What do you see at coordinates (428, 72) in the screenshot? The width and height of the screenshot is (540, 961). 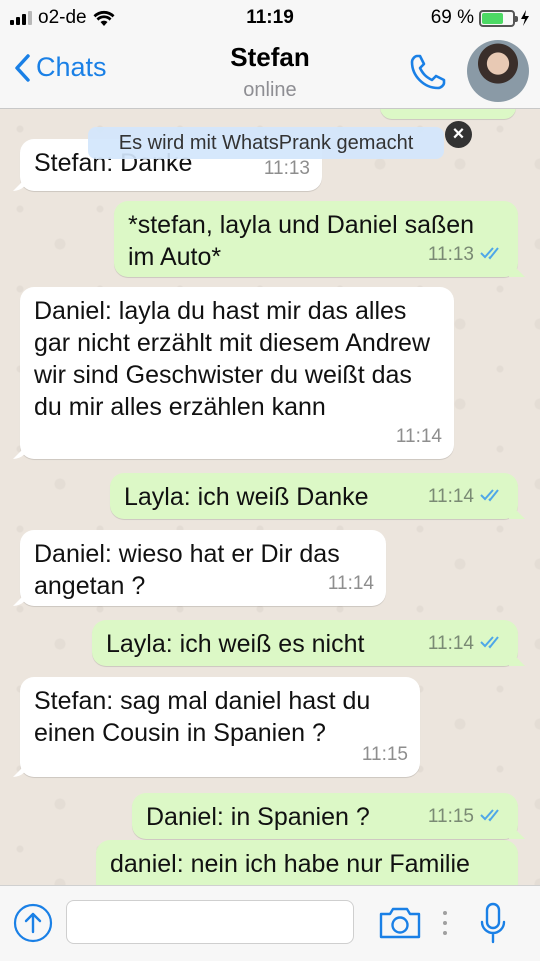 I see `phone-icon` at bounding box center [428, 72].